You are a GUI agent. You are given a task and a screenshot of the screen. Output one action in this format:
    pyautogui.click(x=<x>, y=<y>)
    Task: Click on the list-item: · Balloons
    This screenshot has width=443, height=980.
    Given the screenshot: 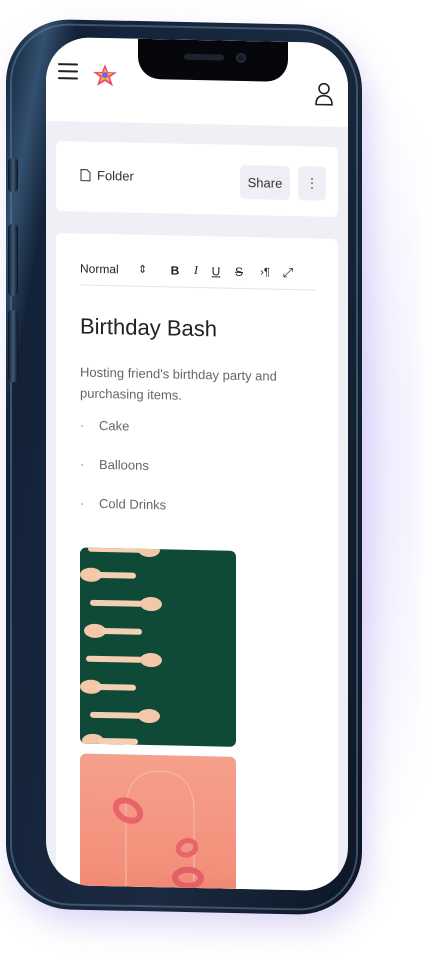 What is the action you would take?
    pyautogui.click(x=123, y=477)
    